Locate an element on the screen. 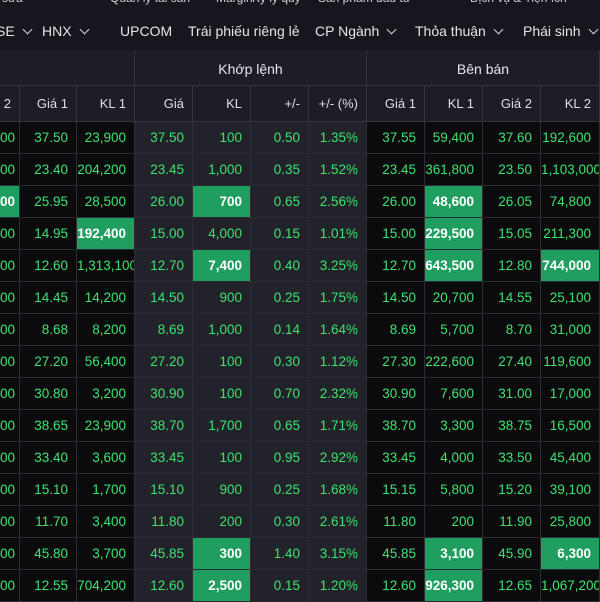  cell-bid-price1: 45.80 is located at coordinates (48, 554).